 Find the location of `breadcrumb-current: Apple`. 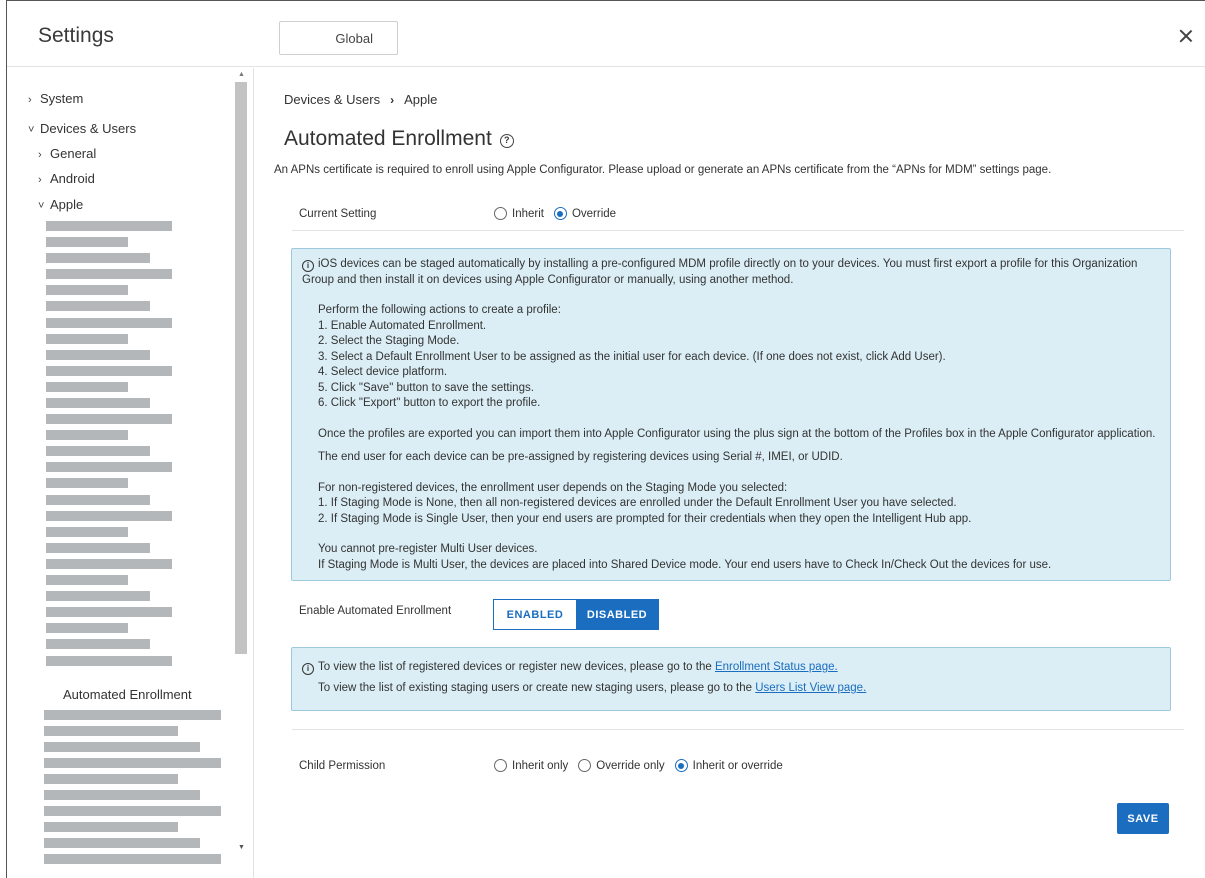

breadcrumb-current: Apple is located at coordinates (421, 99).